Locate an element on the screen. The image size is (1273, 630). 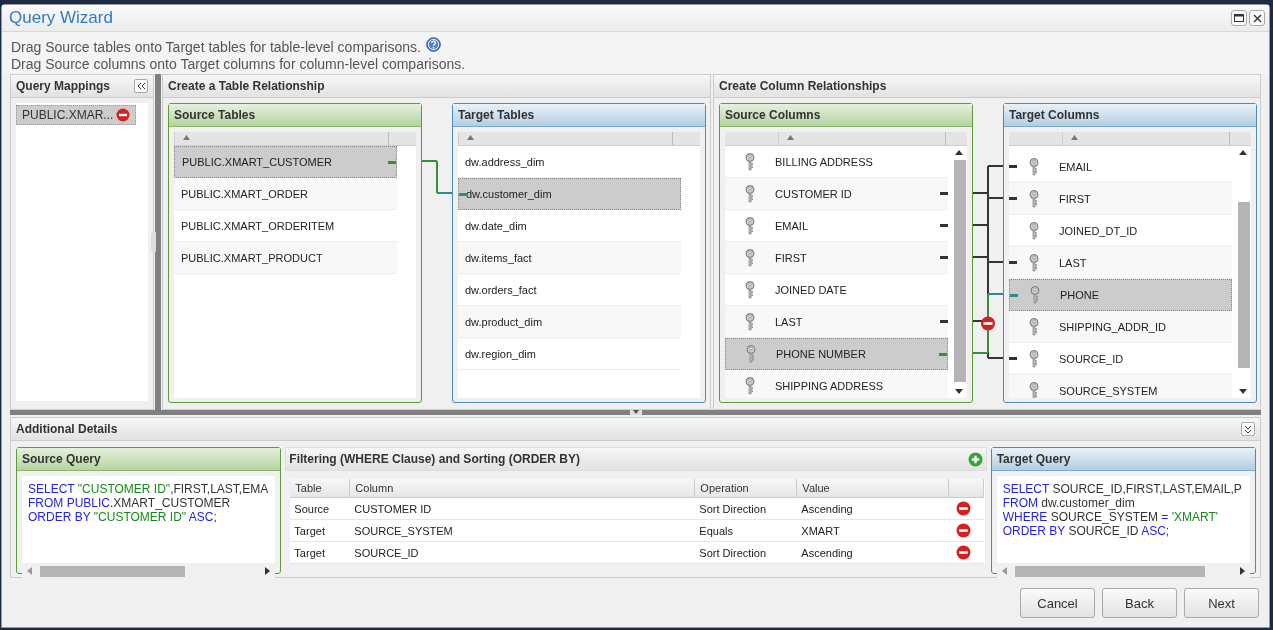
table-cell: XMART is located at coordinates (873, 531).